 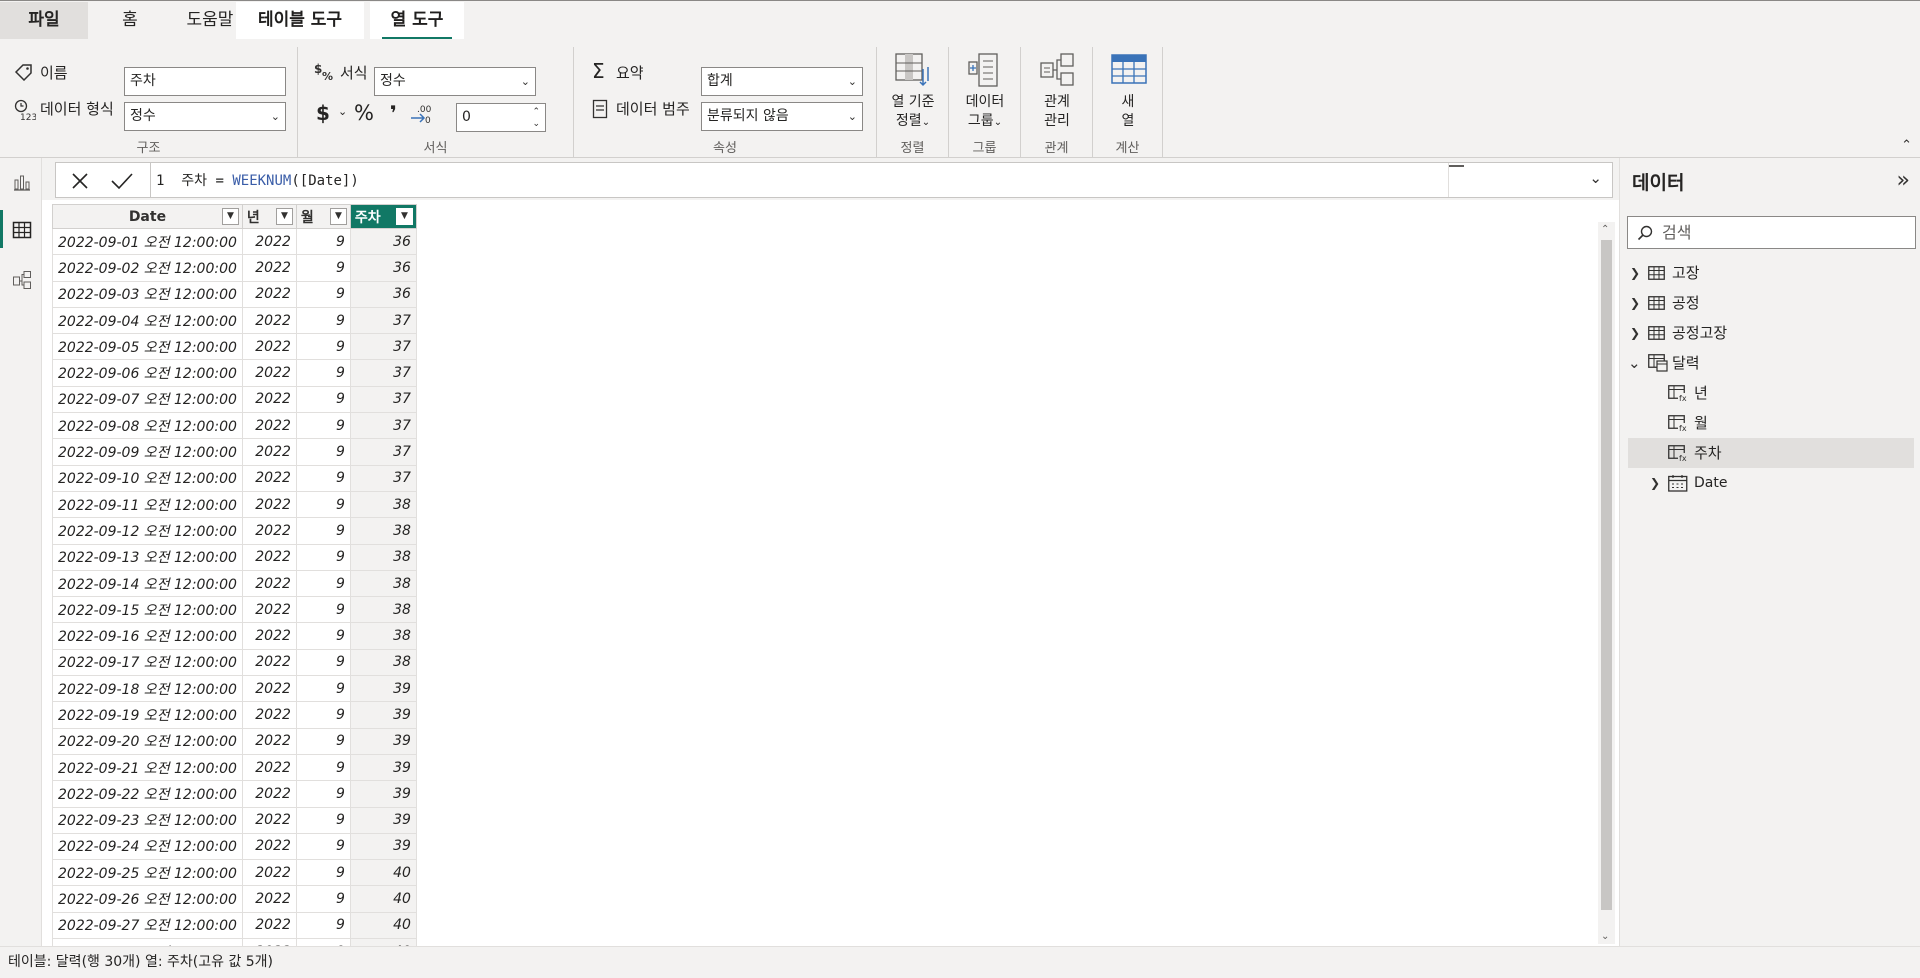 I want to click on percent-button: %, so click(x=364, y=113).